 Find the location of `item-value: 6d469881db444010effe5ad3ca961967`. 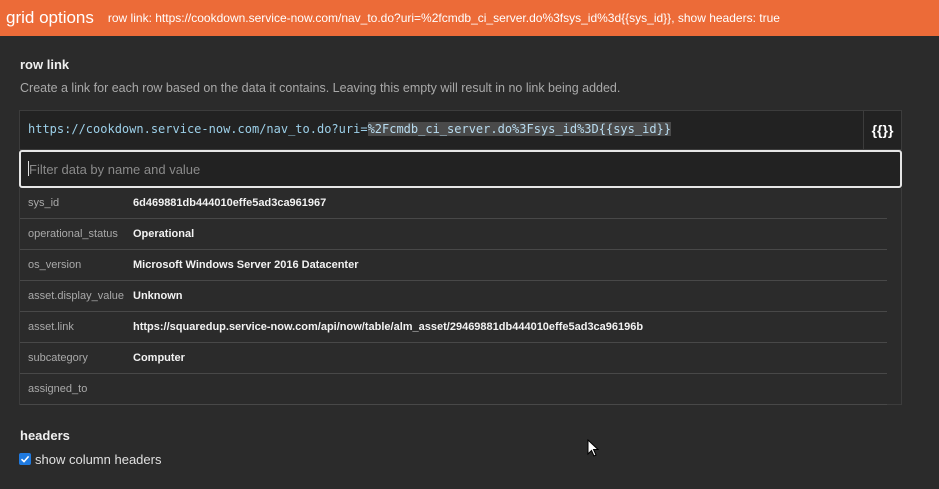

item-value: 6d469881db444010effe5ad3ca961967 is located at coordinates (230, 203).